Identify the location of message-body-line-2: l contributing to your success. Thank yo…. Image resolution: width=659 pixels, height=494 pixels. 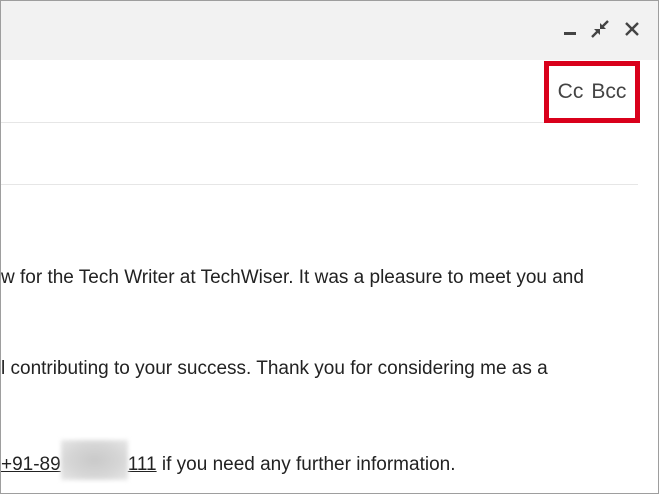
(274, 368).